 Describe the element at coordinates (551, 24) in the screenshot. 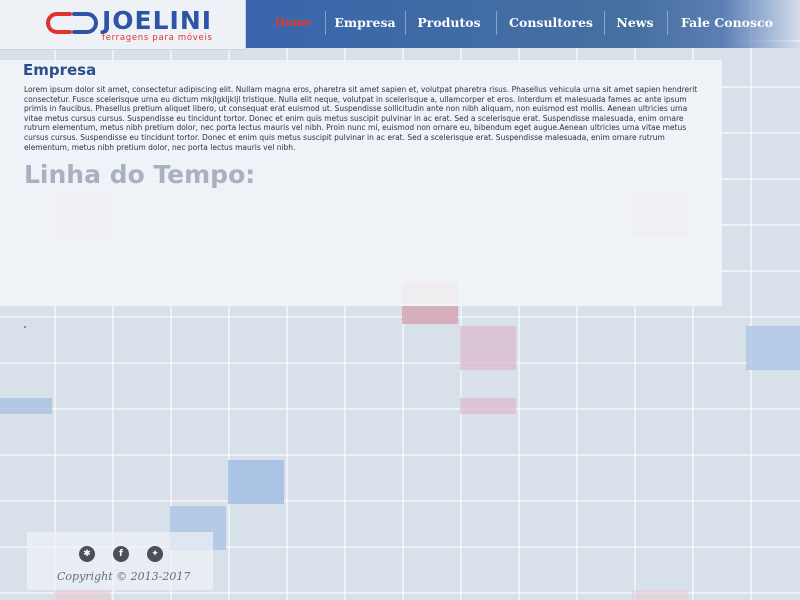

I see `nav-consultores: Consultores` at that location.